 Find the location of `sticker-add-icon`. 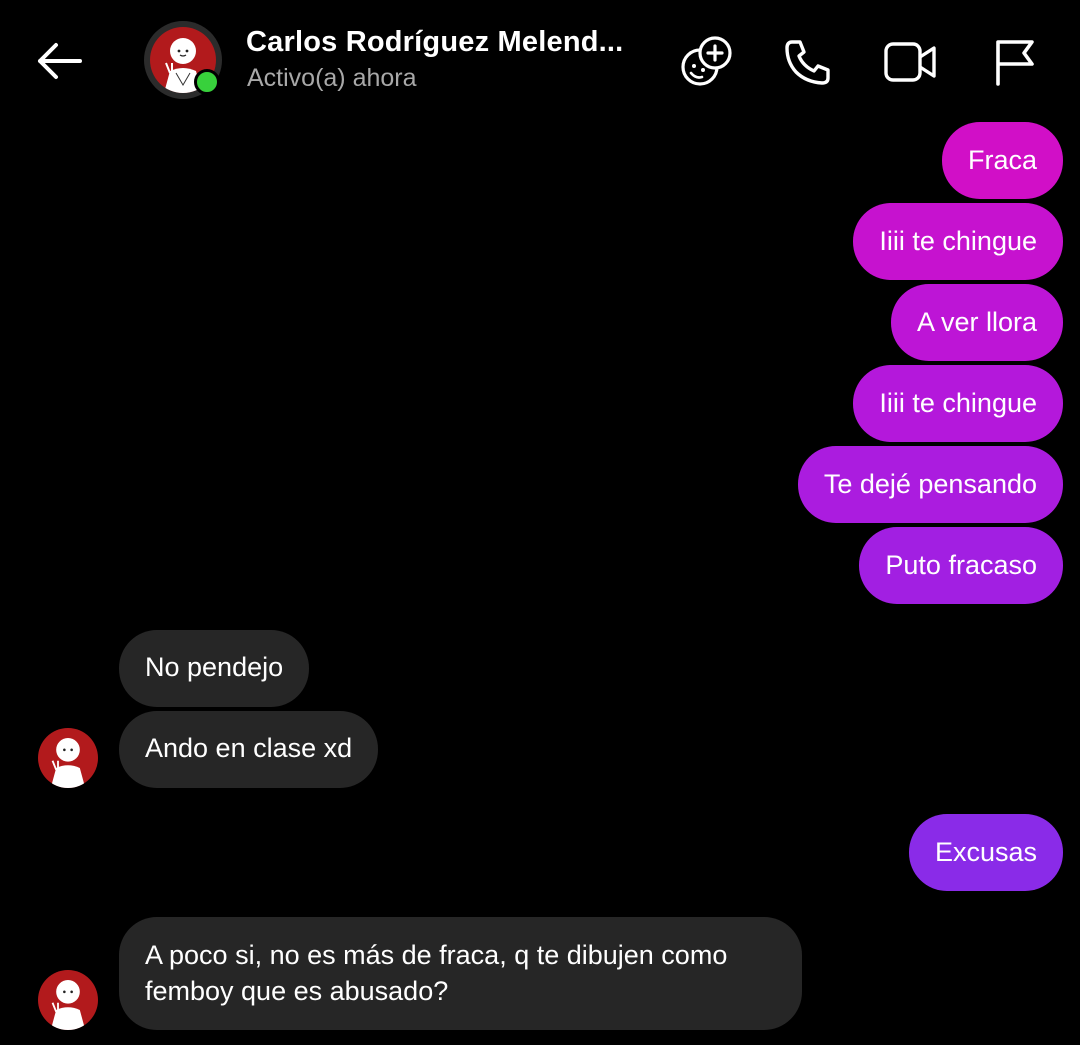

sticker-add-icon is located at coordinates (706, 61).